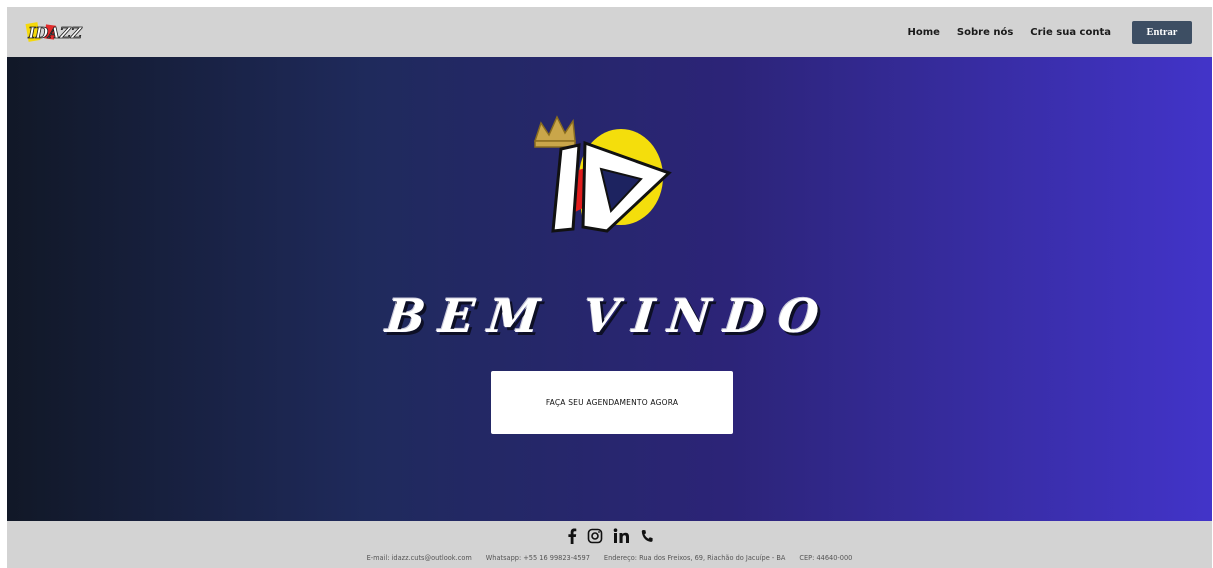 Image resolution: width=1213 pixels, height=568 pixels. What do you see at coordinates (622, 536) in the screenshot?
I see `linkedin-icon` at bounding box center [622, 536].